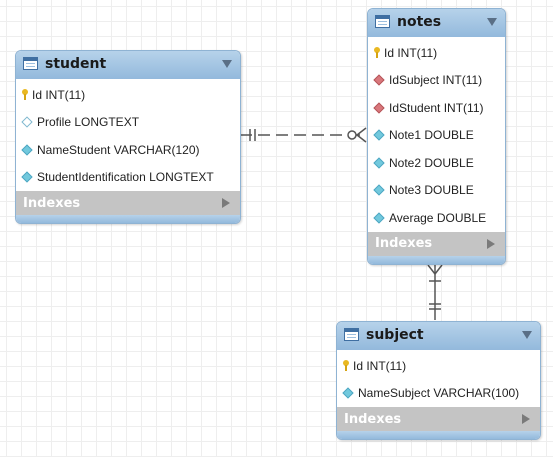 This screenshot has width=553, height=457. What do you see at coordinates (395, 335) in the screenshot?
I see `entity-title: subject` at bounding box center [395, 335].